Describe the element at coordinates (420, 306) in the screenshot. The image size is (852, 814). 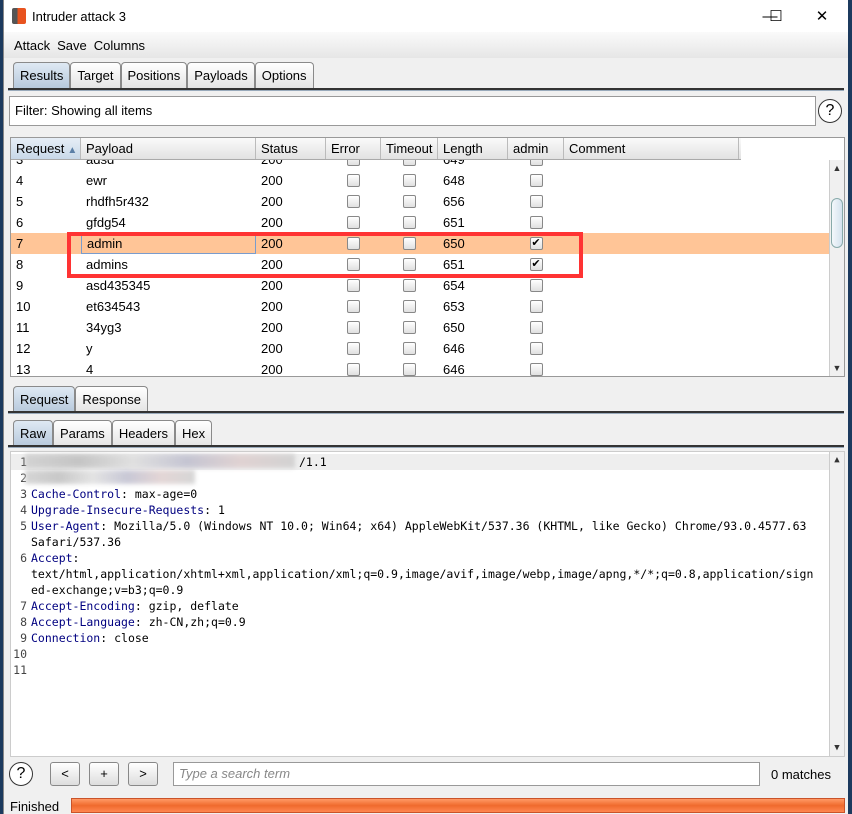
I see `table-row: 10 et634543 200 653` at that location.